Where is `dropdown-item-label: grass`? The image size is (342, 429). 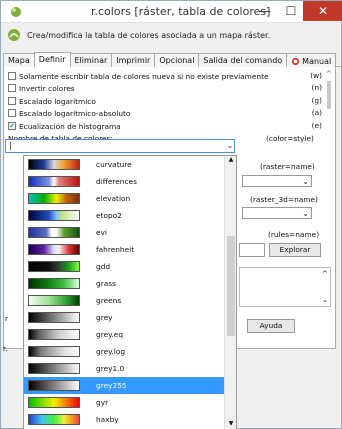
dropdown-item-label: grass is located at coordinates (106, 283).